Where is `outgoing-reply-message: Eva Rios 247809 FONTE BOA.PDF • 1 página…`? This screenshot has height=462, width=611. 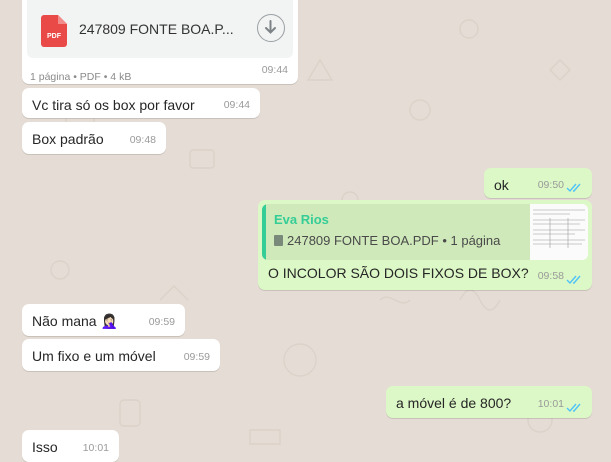 outgoing-reply-message: Eva Rios 247809 FONTE BOA.PDF • 1 página… is located at coordinates (425, 245).